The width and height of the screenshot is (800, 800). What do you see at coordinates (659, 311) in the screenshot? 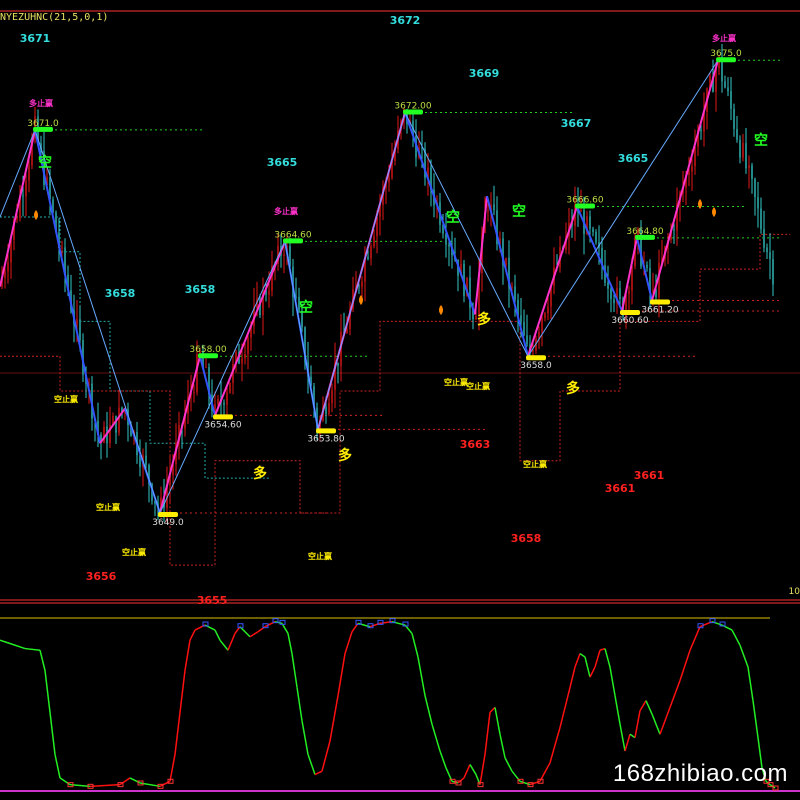
I see `pivot-label: 3661.20` at bounding box center [659, 311].